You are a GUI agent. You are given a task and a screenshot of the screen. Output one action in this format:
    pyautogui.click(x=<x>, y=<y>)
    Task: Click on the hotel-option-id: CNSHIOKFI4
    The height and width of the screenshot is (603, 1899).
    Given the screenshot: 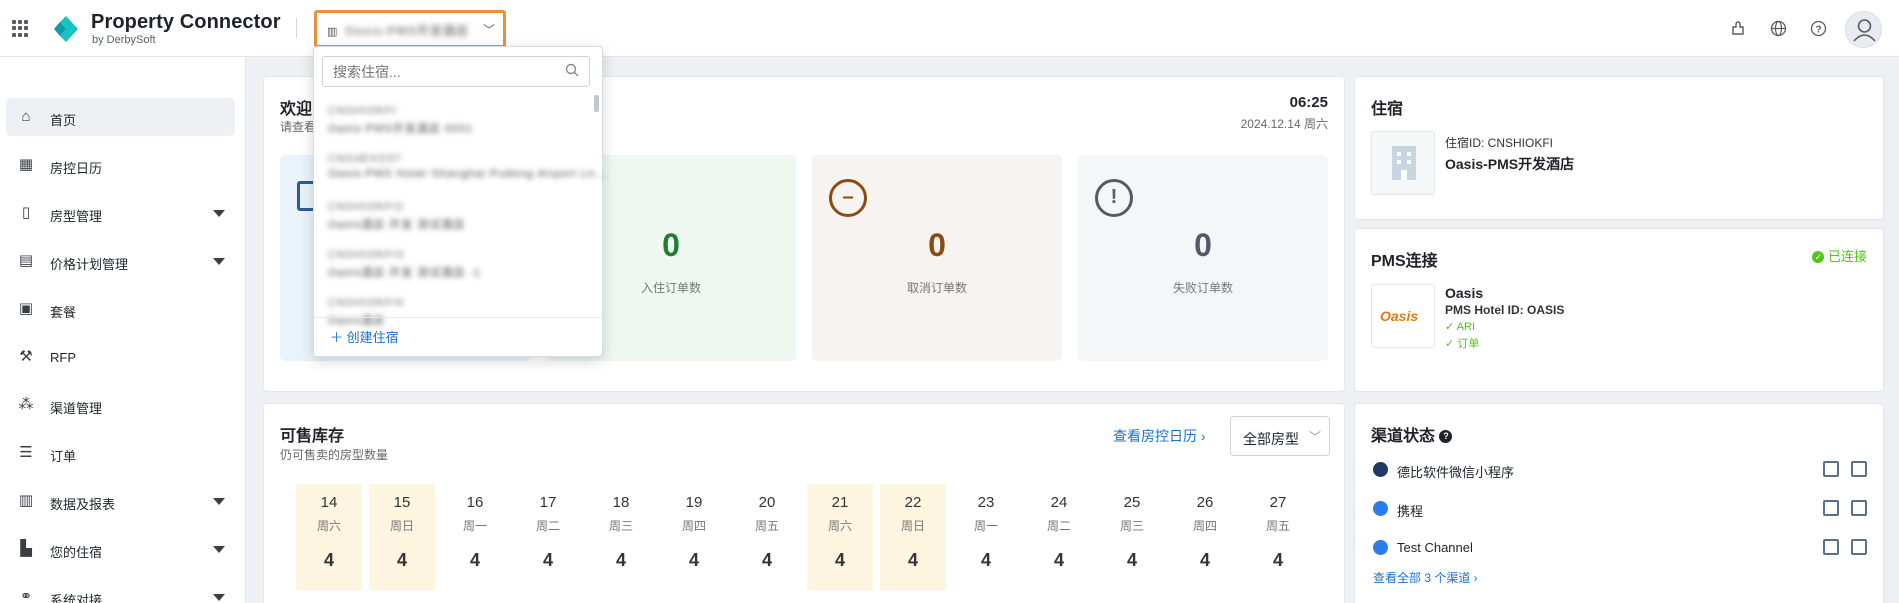 What is the action you would take?
    pyautogui.click(x=366, y=303)
    